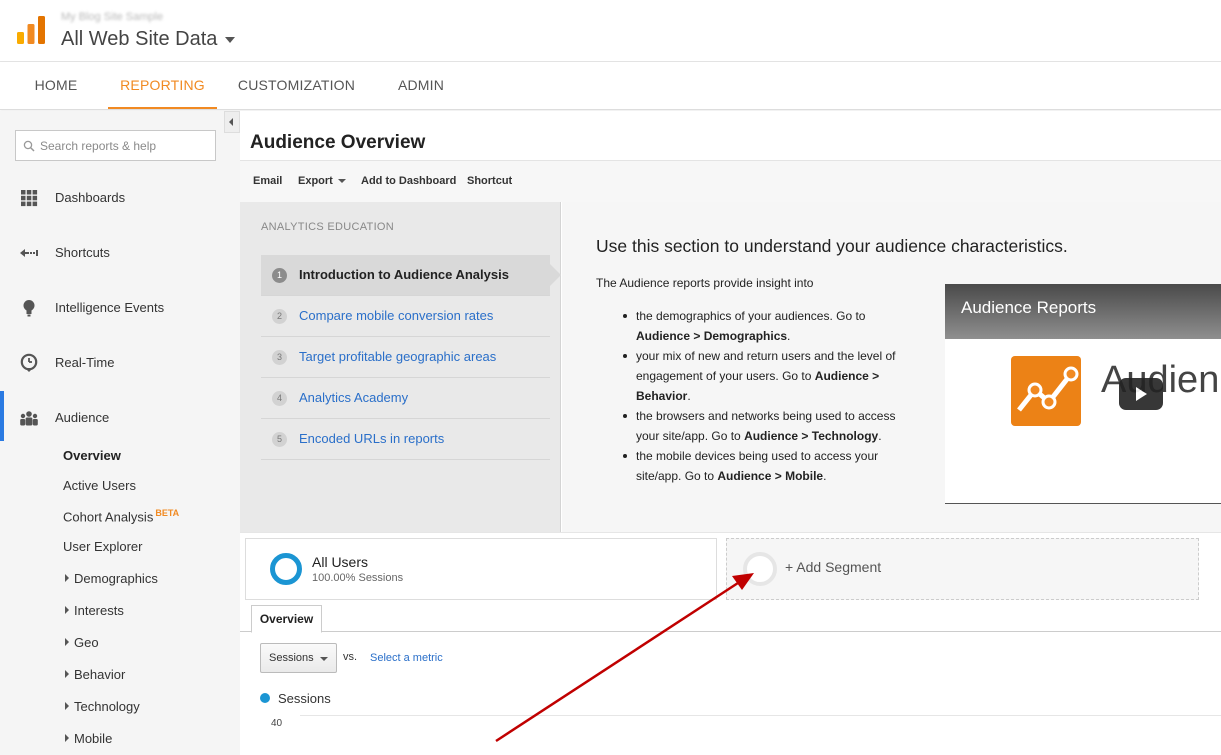 The height and width of the screenshot is (755, 1221). Describe the element at coordinates (82, 642) in the screenshot. I see `sidebar-sub-geo: Geo` at that location.